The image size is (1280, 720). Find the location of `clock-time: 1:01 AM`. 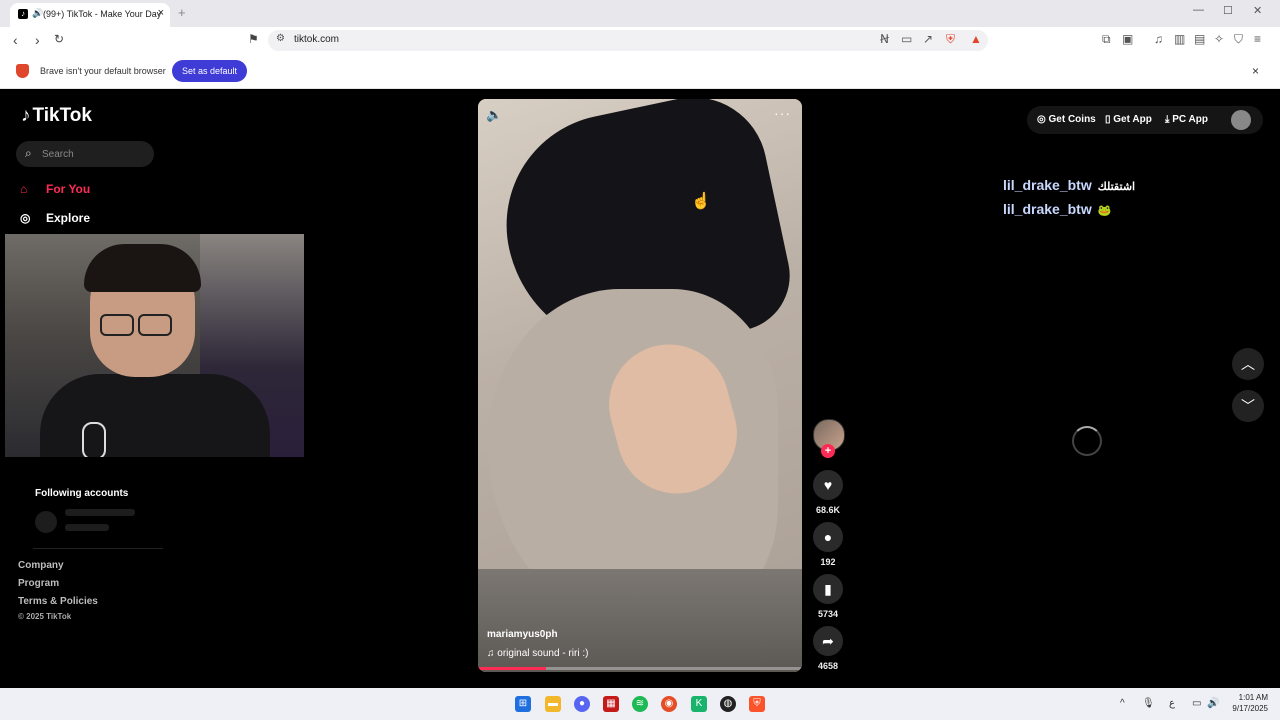

clock-time: 1:01 AM is located at coordinates (1253, 697).